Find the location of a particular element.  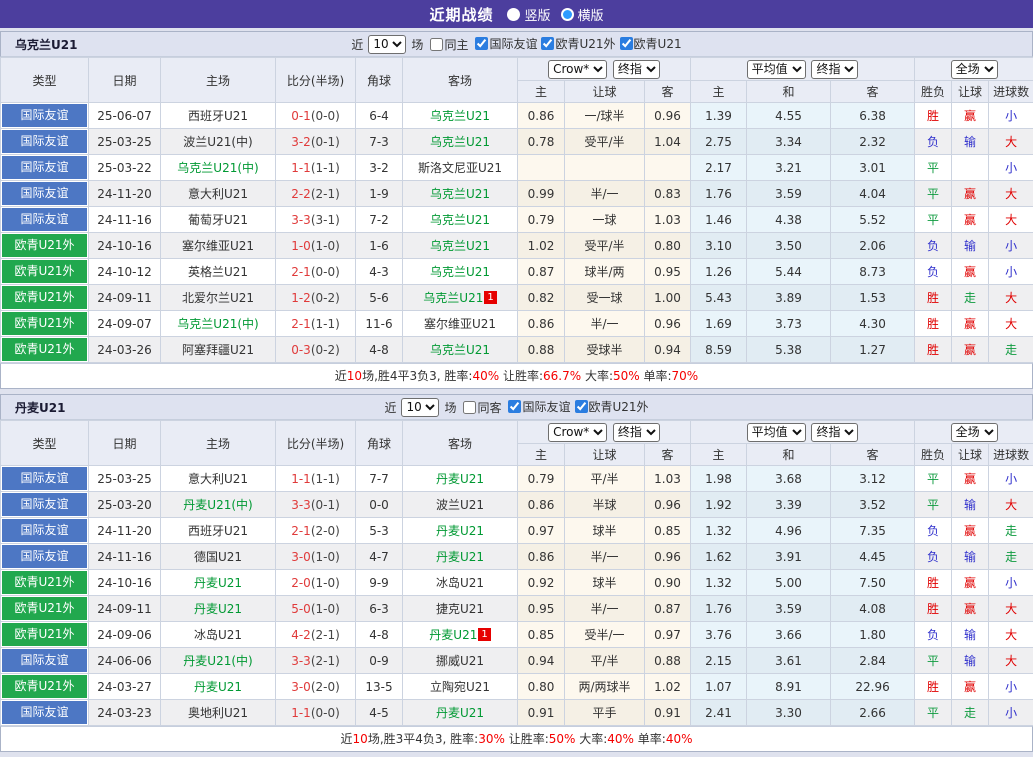

summary-text: 近 is located at coordinates (341, 376).